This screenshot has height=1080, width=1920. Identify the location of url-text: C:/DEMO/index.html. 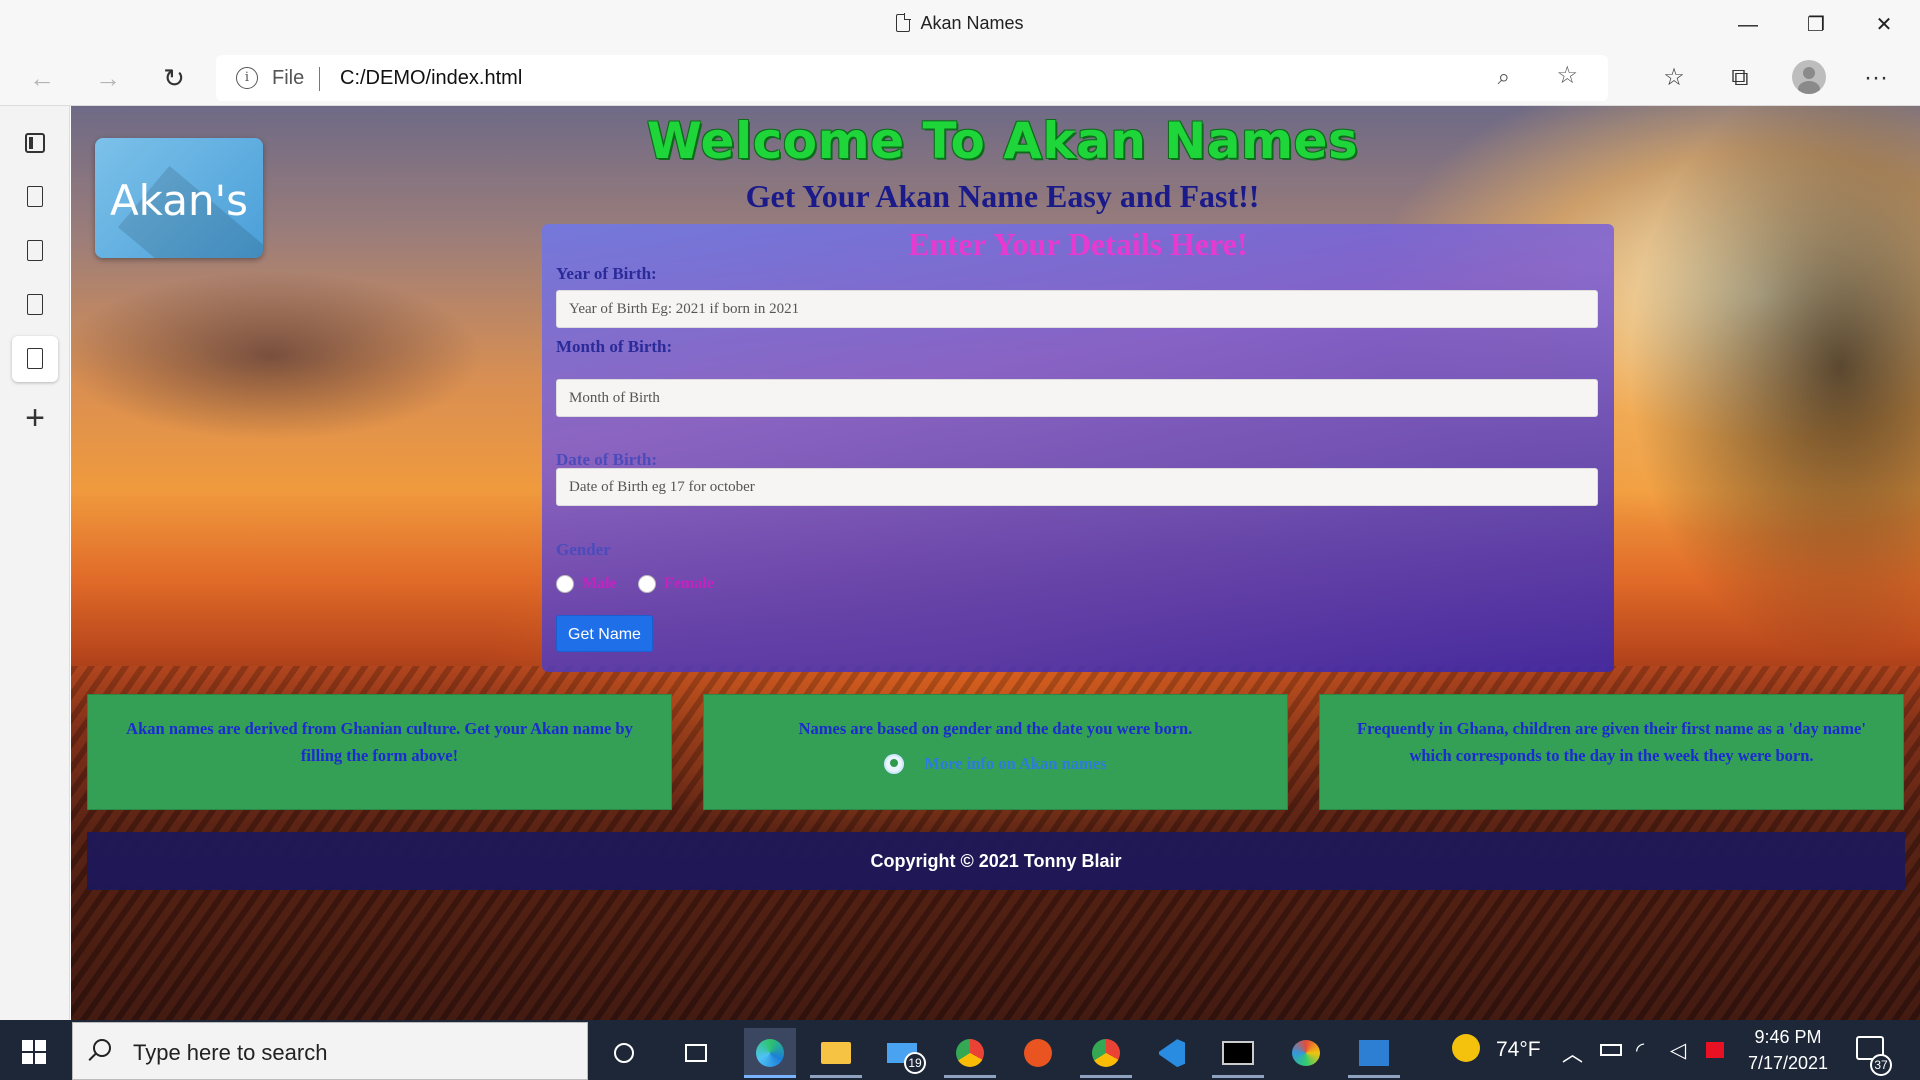
(431, 78).